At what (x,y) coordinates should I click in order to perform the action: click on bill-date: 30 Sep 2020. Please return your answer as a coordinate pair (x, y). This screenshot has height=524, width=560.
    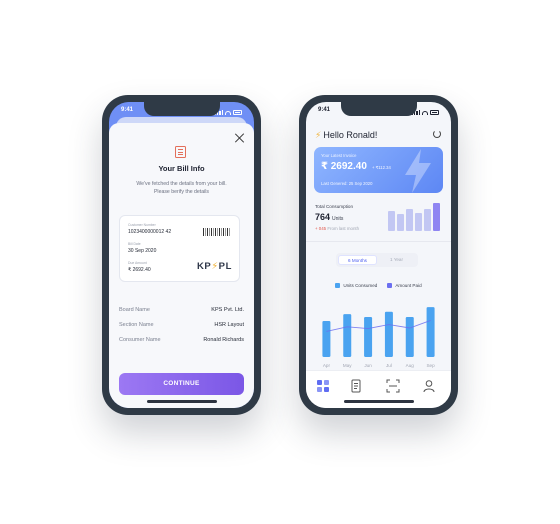
    Looking at the image, I should click on (142, 251).